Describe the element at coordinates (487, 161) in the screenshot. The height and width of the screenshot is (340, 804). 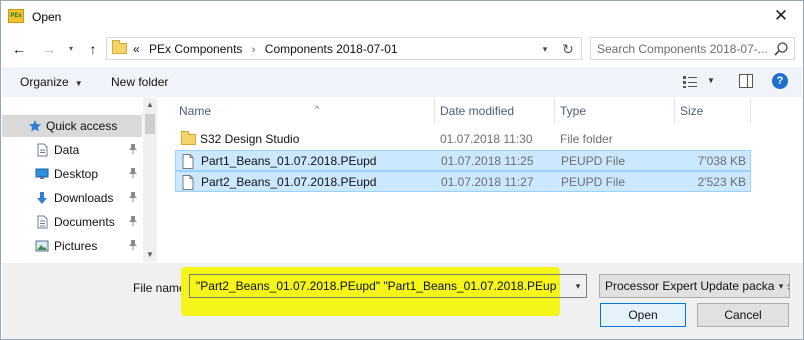
I see `file-date: 01.07.2018 11:25` at that location.